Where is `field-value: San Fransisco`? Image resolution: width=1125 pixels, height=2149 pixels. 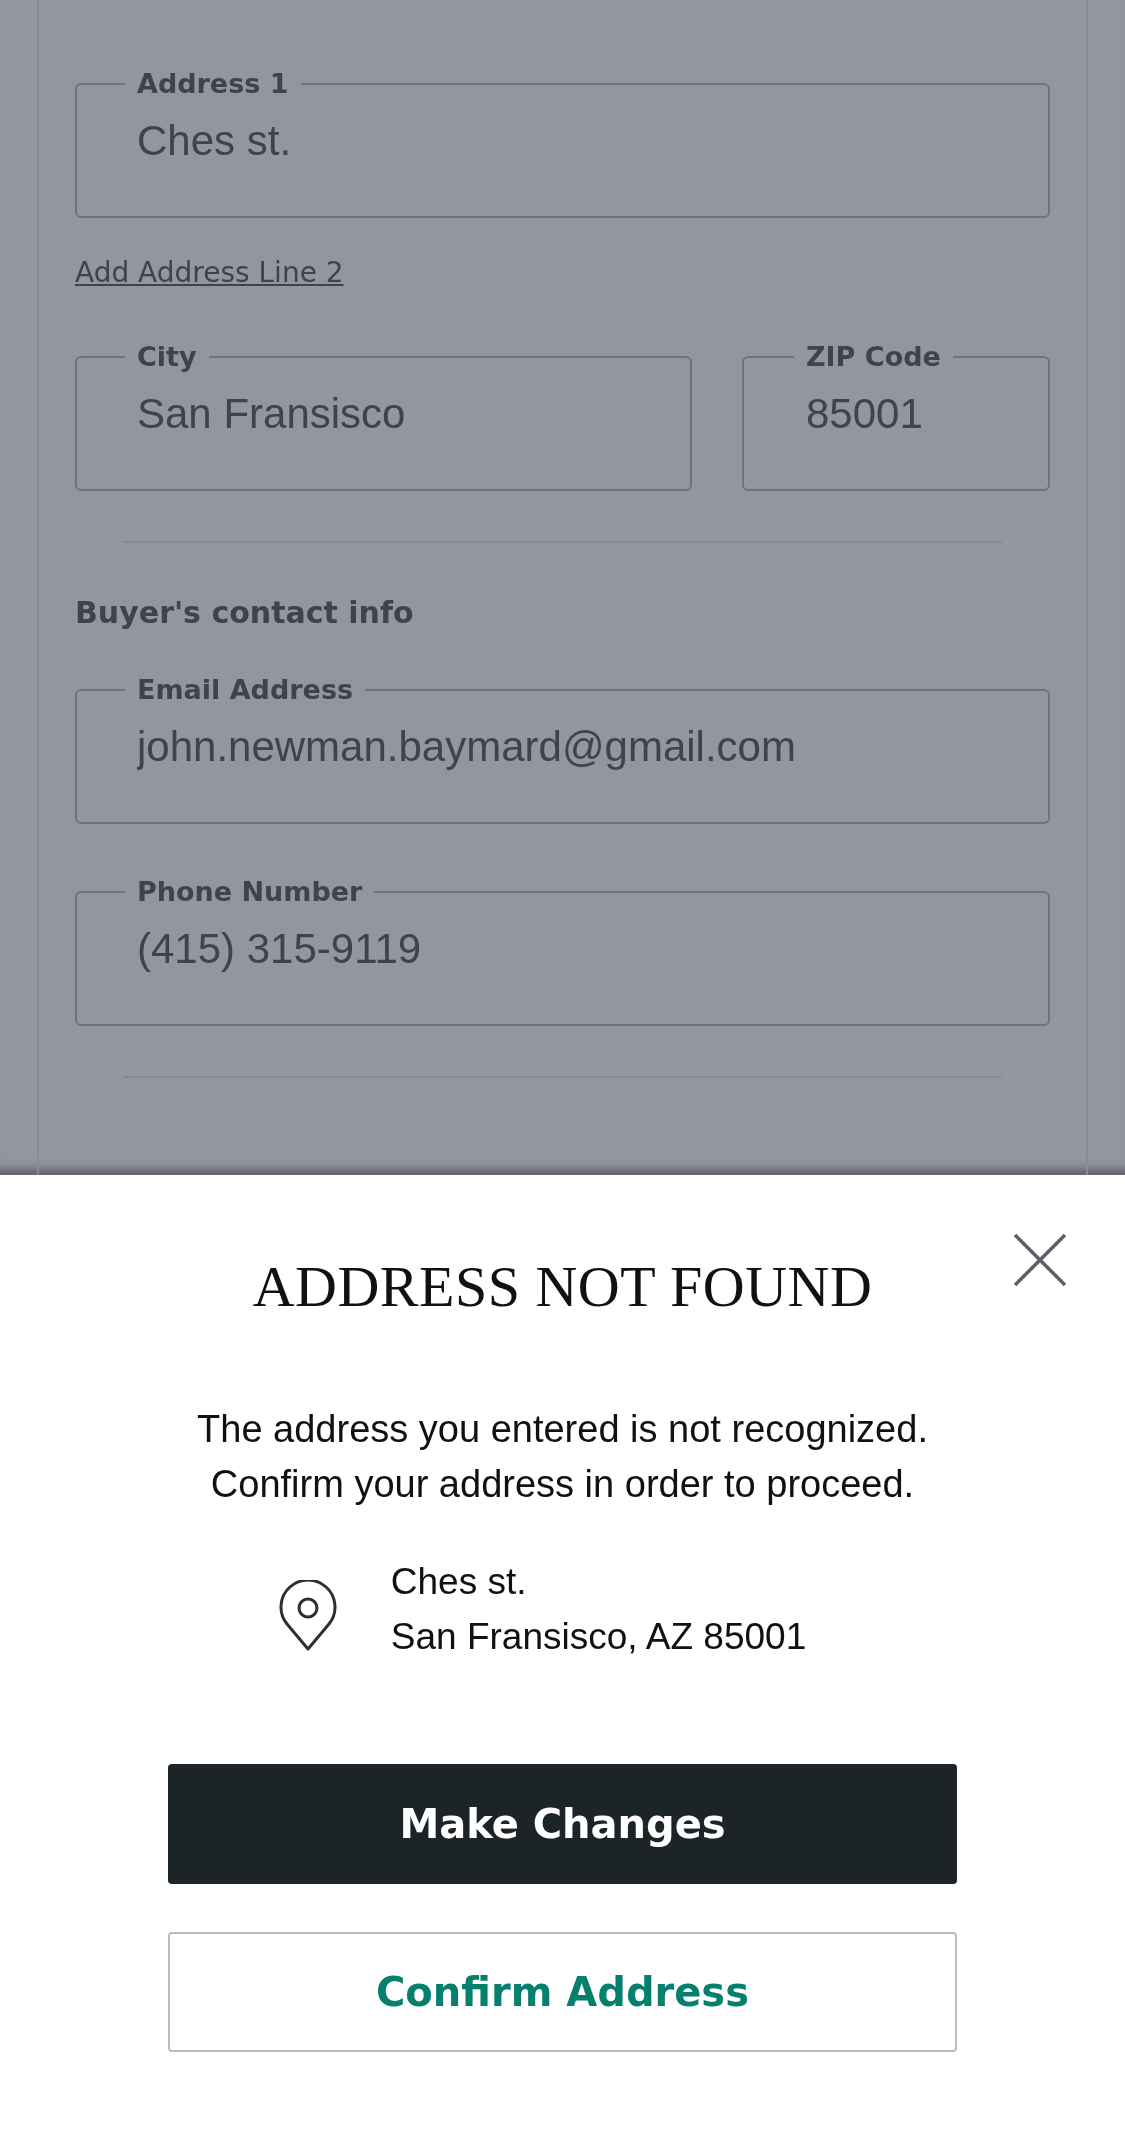 field-value: San Fransisco is located at coordinates (383, 414).